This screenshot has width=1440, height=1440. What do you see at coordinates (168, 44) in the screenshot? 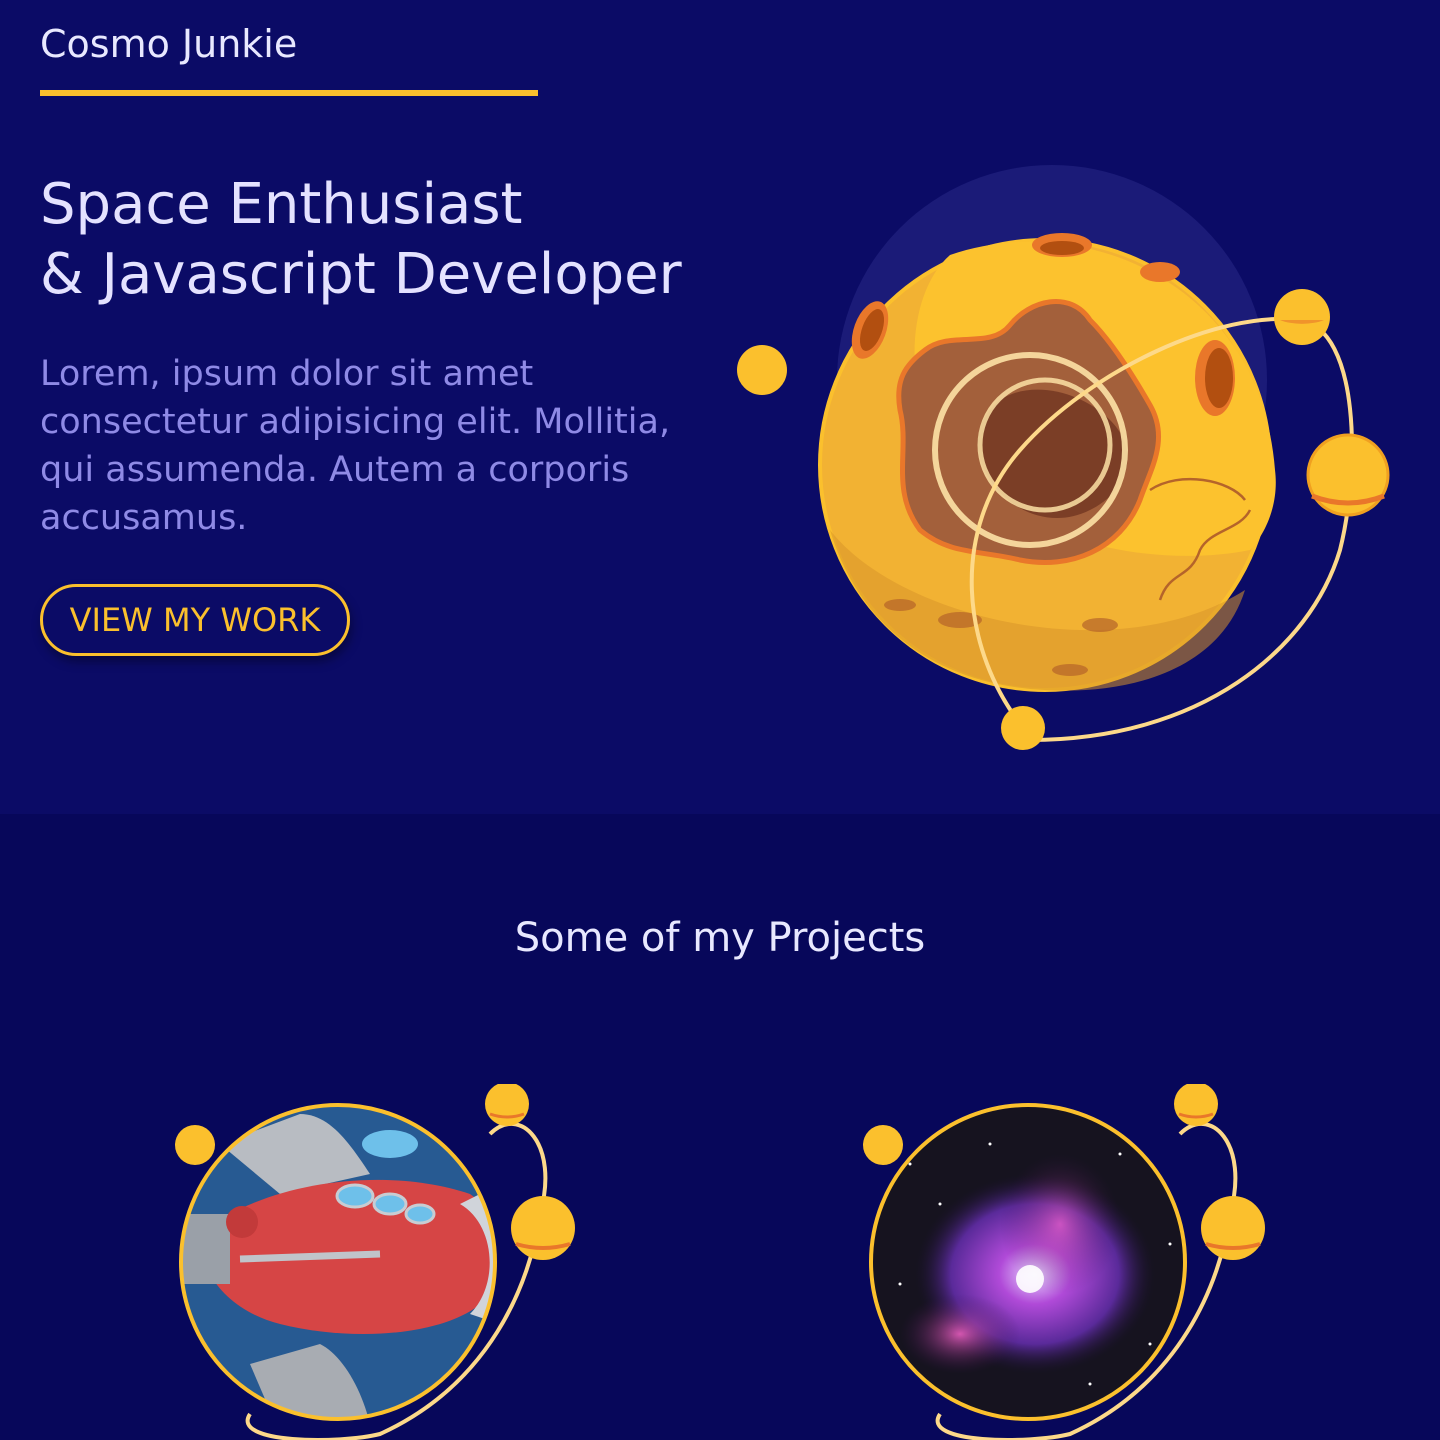
I see `brand-logo: Cosmo Junkie` at bounding box center [168, 44].